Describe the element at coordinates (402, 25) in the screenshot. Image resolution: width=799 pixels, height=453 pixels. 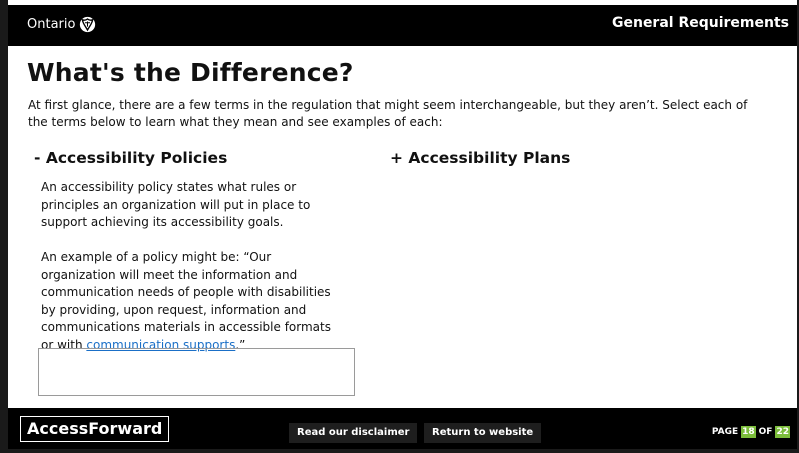
I see `top-bar: Ontario General Requirements` at that location.